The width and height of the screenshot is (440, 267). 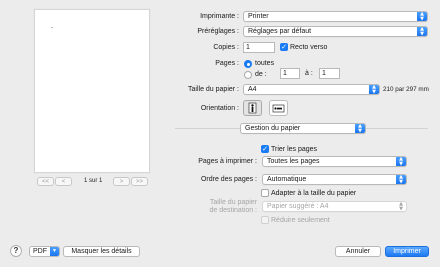 What do you see at coordinates (309, 73) in the screenshot?
I see `pages-to-label: à :` at bounding box center [309, 73].